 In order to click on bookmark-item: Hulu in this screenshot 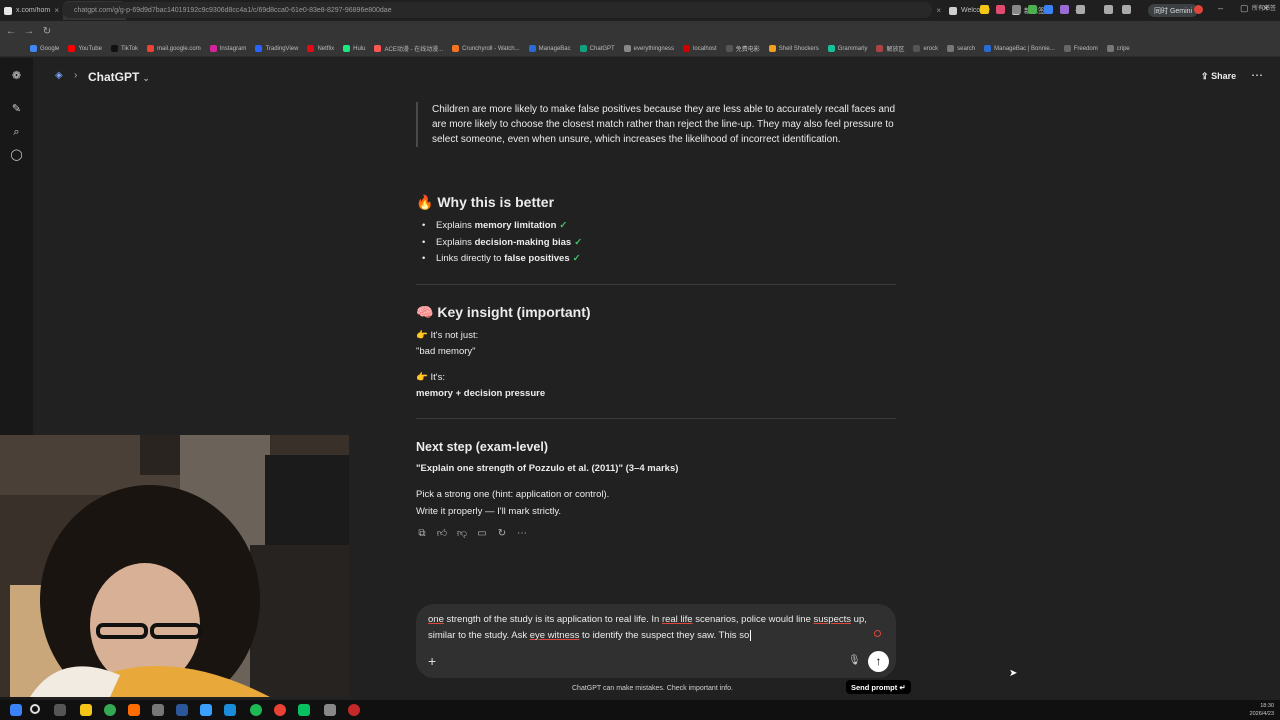, I will do `click(354, 48)`.